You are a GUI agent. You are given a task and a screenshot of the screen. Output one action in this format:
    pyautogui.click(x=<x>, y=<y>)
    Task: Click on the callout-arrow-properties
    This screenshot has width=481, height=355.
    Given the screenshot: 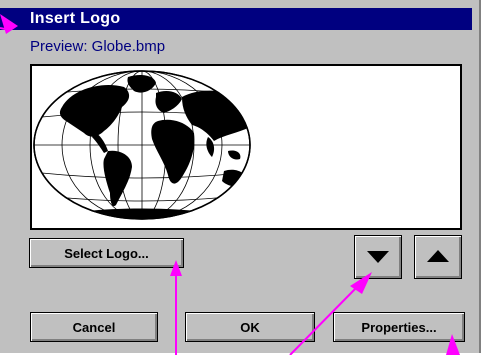 What is the action you would take?
    pyautogui.click(x=453, y=344)
    